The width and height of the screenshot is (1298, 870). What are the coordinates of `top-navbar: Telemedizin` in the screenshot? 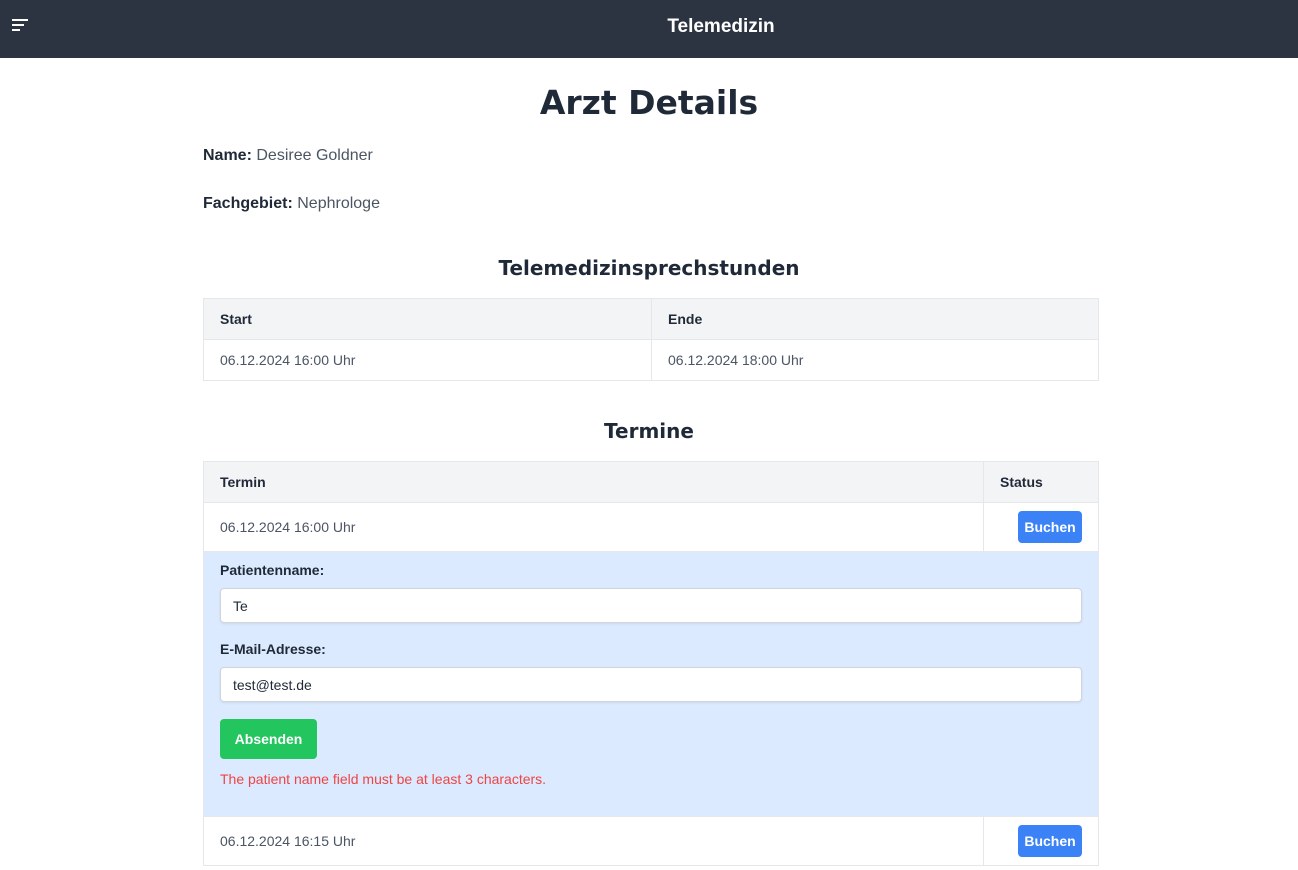 It's located at (649, 29).